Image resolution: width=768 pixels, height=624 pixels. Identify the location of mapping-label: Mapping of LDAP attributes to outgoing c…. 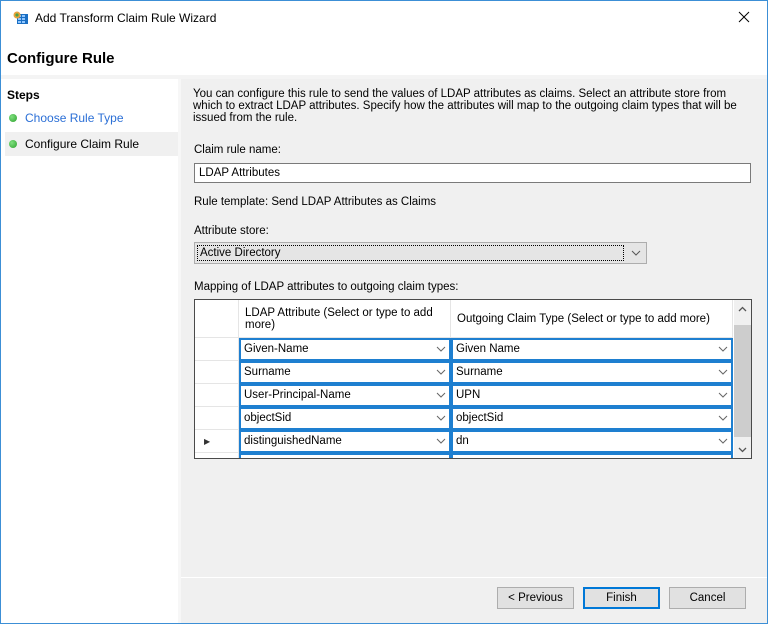
(326, 287).